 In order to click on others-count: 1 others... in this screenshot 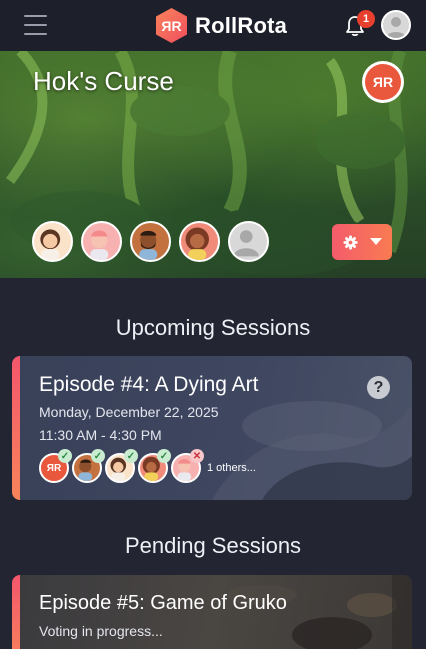, I will do `click(231, 468)`.